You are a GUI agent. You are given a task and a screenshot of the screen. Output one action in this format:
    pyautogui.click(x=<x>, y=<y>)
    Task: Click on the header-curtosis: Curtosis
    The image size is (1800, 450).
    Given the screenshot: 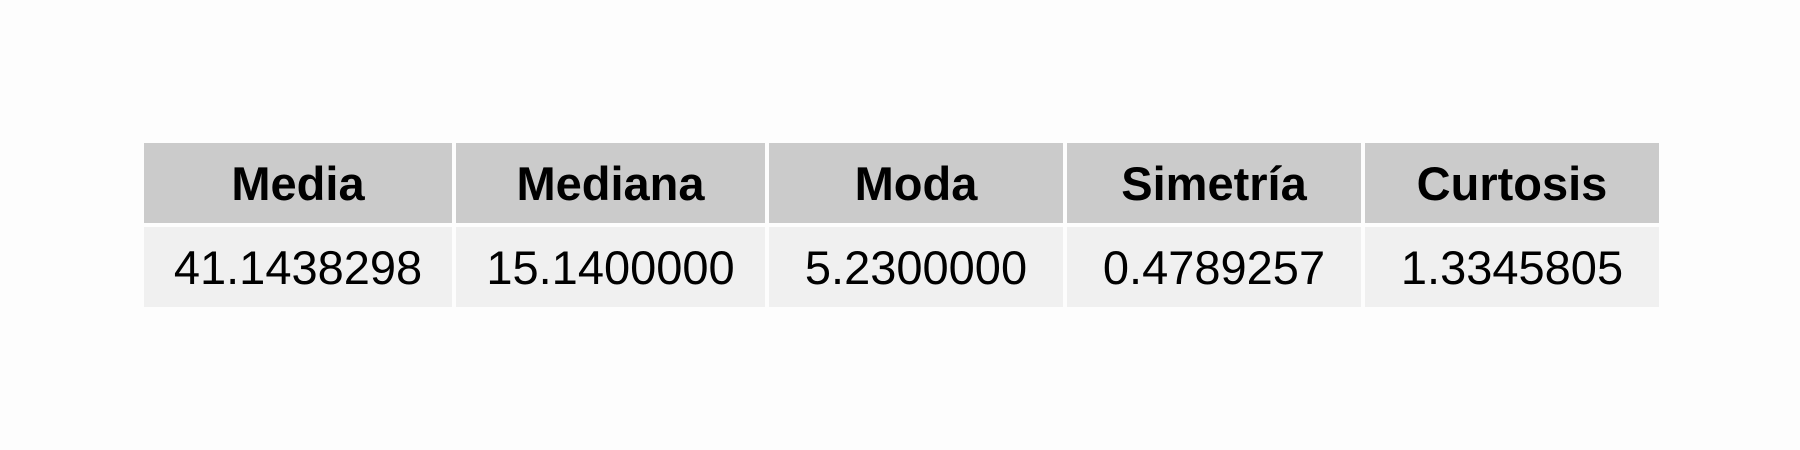 What is the action you would take?
    pyautogui.click(x=1512, y=183)
    